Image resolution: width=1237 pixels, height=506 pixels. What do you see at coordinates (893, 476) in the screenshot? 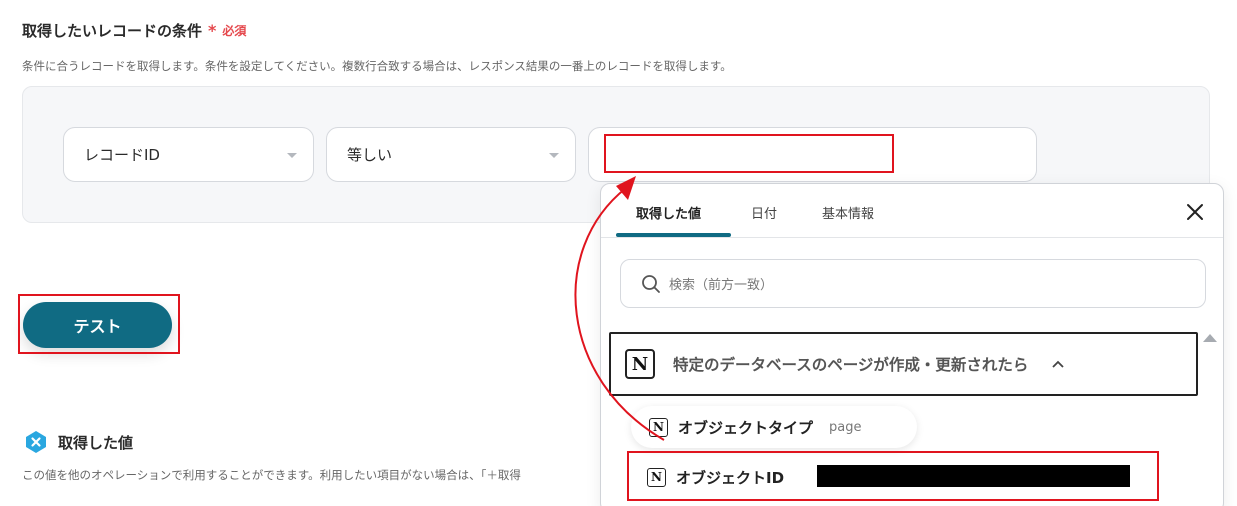
I see `object-id-highlight` at bounding box center [893, 476].